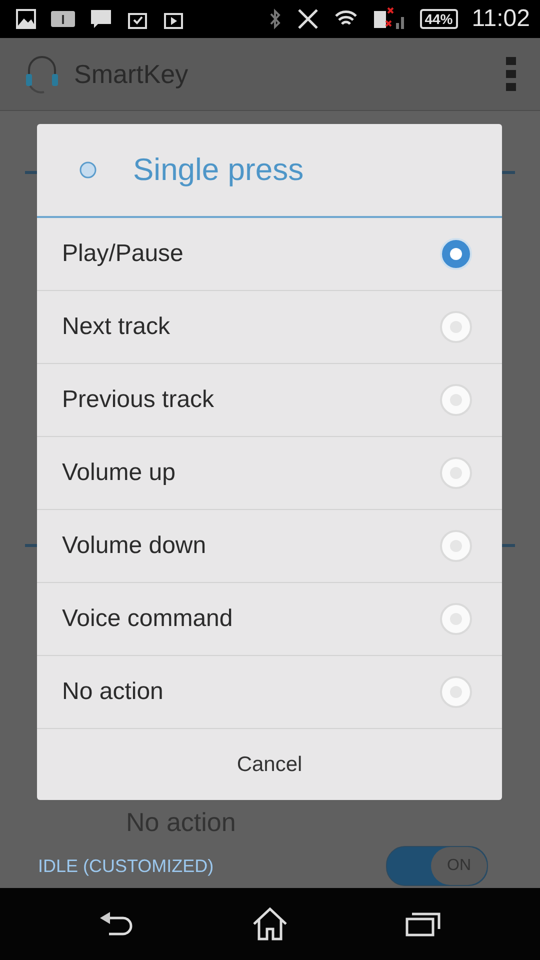  I want to click on back-icon, so click(116, 924).